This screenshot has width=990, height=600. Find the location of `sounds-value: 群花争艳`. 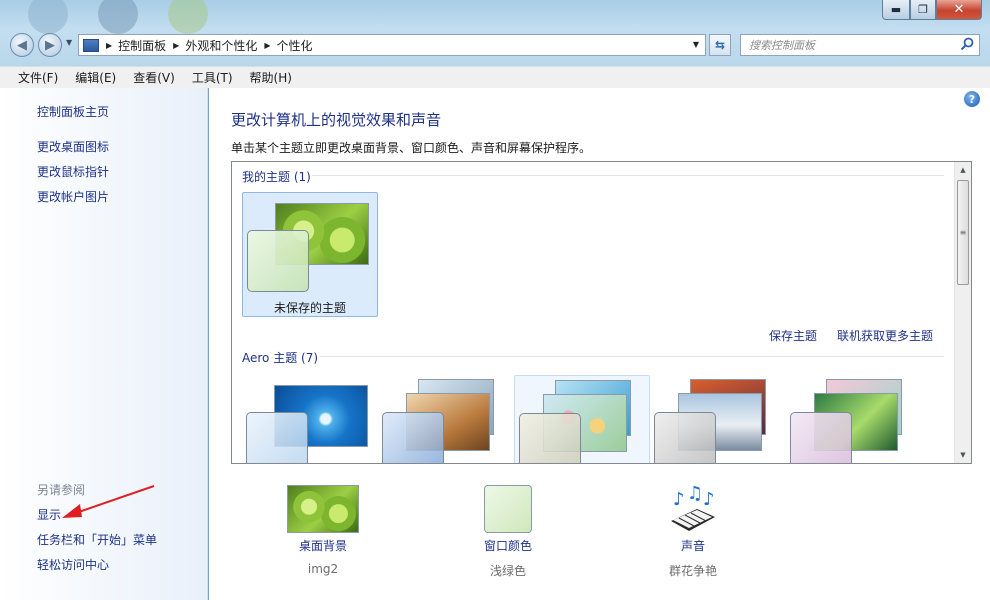

sounds-value: 群花争艳 is located at coordinates (692, 571).